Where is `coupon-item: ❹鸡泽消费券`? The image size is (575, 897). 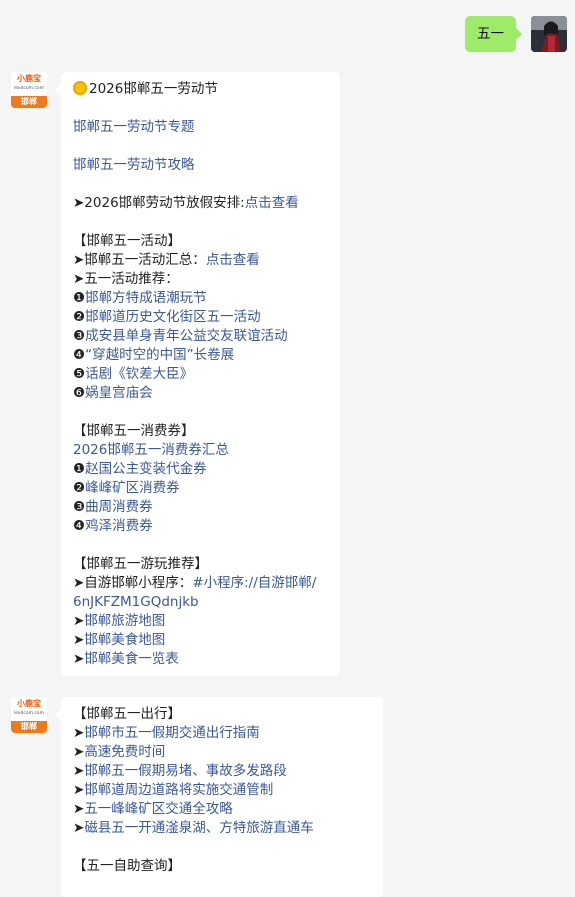
coupon-item: ❹鸡泽消费券 is located at coordinates (200, 526).